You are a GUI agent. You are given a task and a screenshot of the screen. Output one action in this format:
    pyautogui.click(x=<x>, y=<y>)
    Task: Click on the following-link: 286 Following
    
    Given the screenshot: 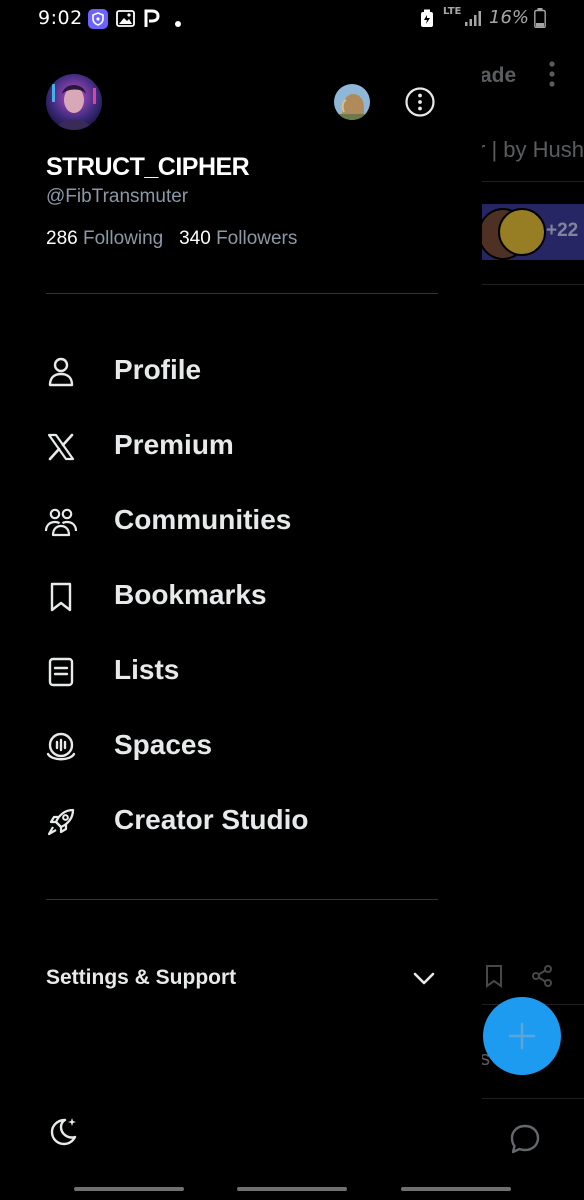 What is the action you would take?
    pyautogui.click(x=107, y=238)
    